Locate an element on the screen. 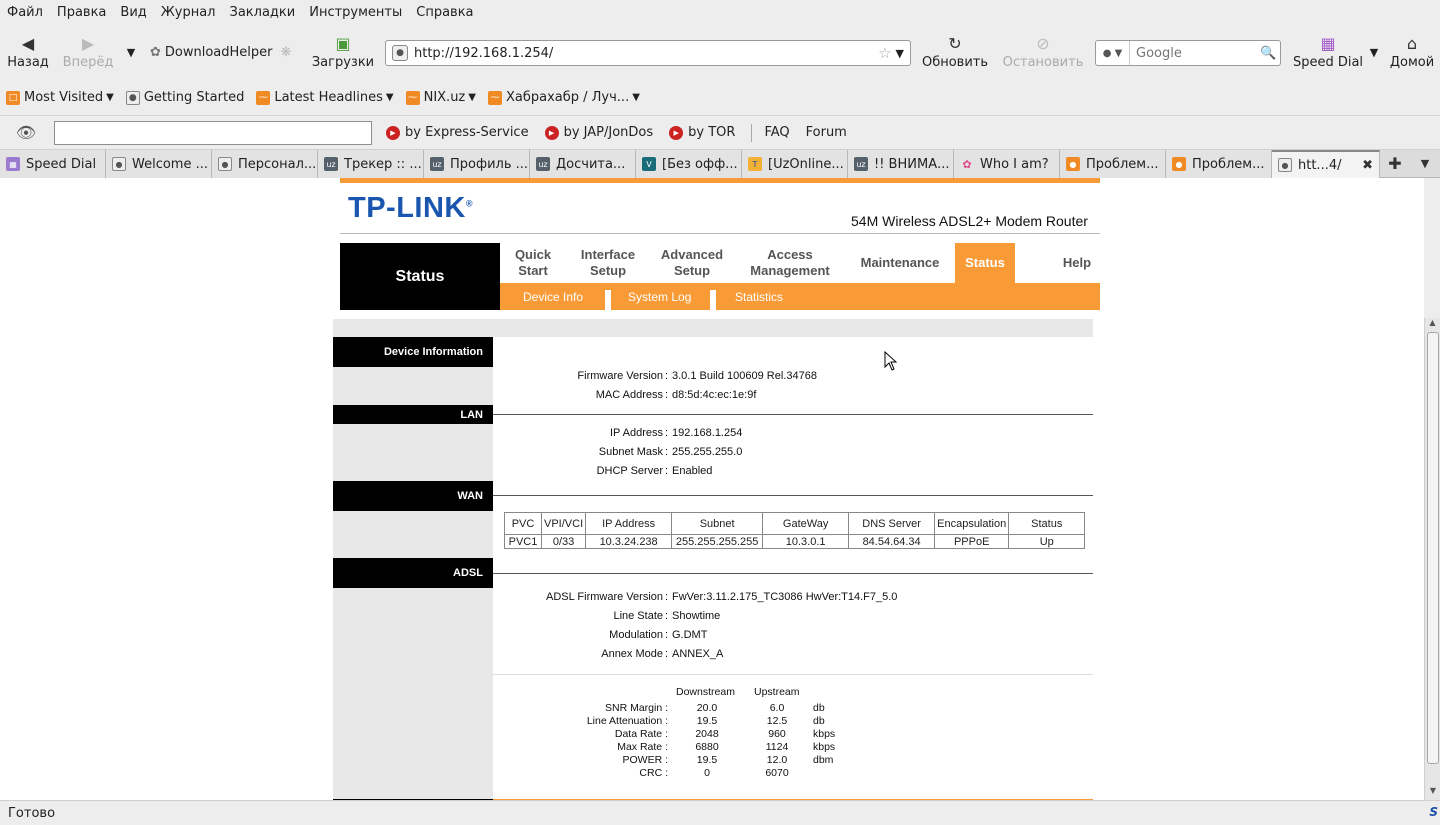 The width and height of the screenshot is (1440, 825). menu-view: Вид is located at coordinates (133, 12).